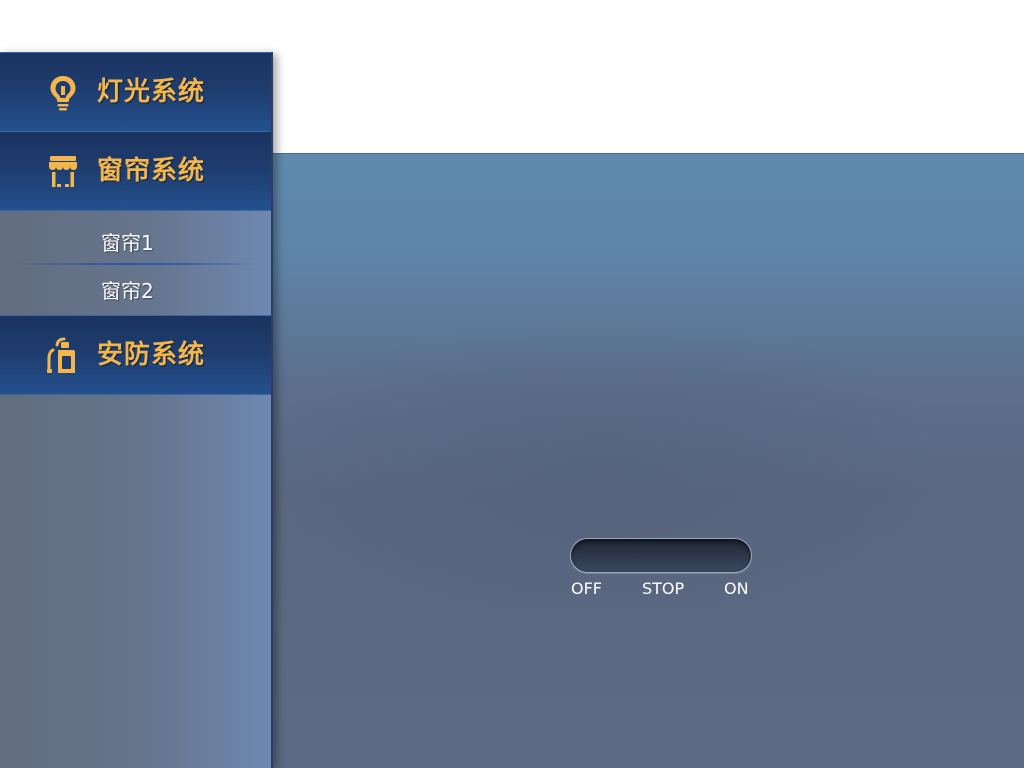 This screenshot has width=1024, height=768. What do you see at coordinates (663, 589) in the screenshot?
I see `toggle-stop-label: STOP` at bounding box center [663, 589].